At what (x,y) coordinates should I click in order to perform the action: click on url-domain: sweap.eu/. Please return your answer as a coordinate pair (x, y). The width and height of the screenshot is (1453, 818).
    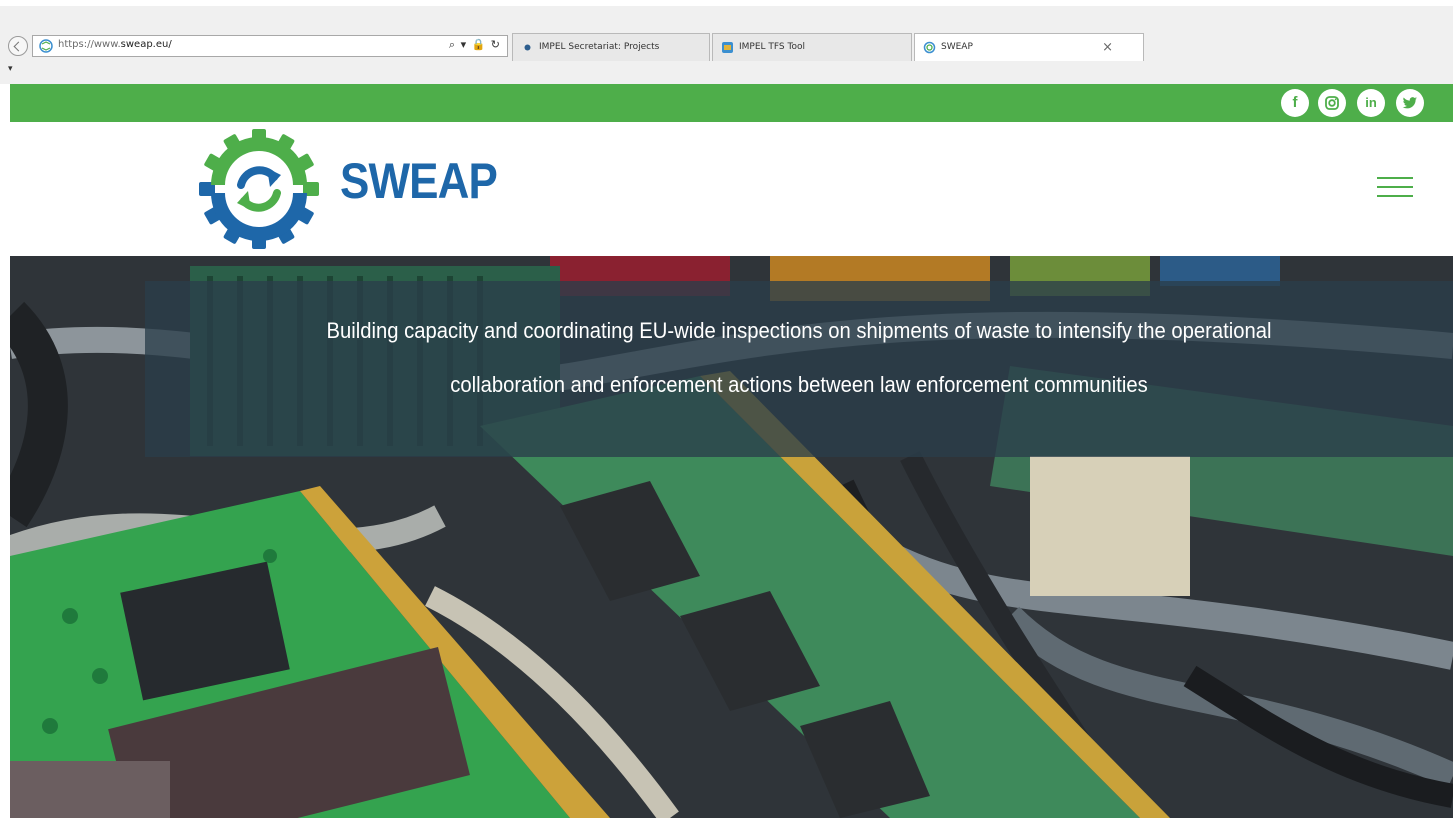
    Looking at the image, I should click on (146, 44).